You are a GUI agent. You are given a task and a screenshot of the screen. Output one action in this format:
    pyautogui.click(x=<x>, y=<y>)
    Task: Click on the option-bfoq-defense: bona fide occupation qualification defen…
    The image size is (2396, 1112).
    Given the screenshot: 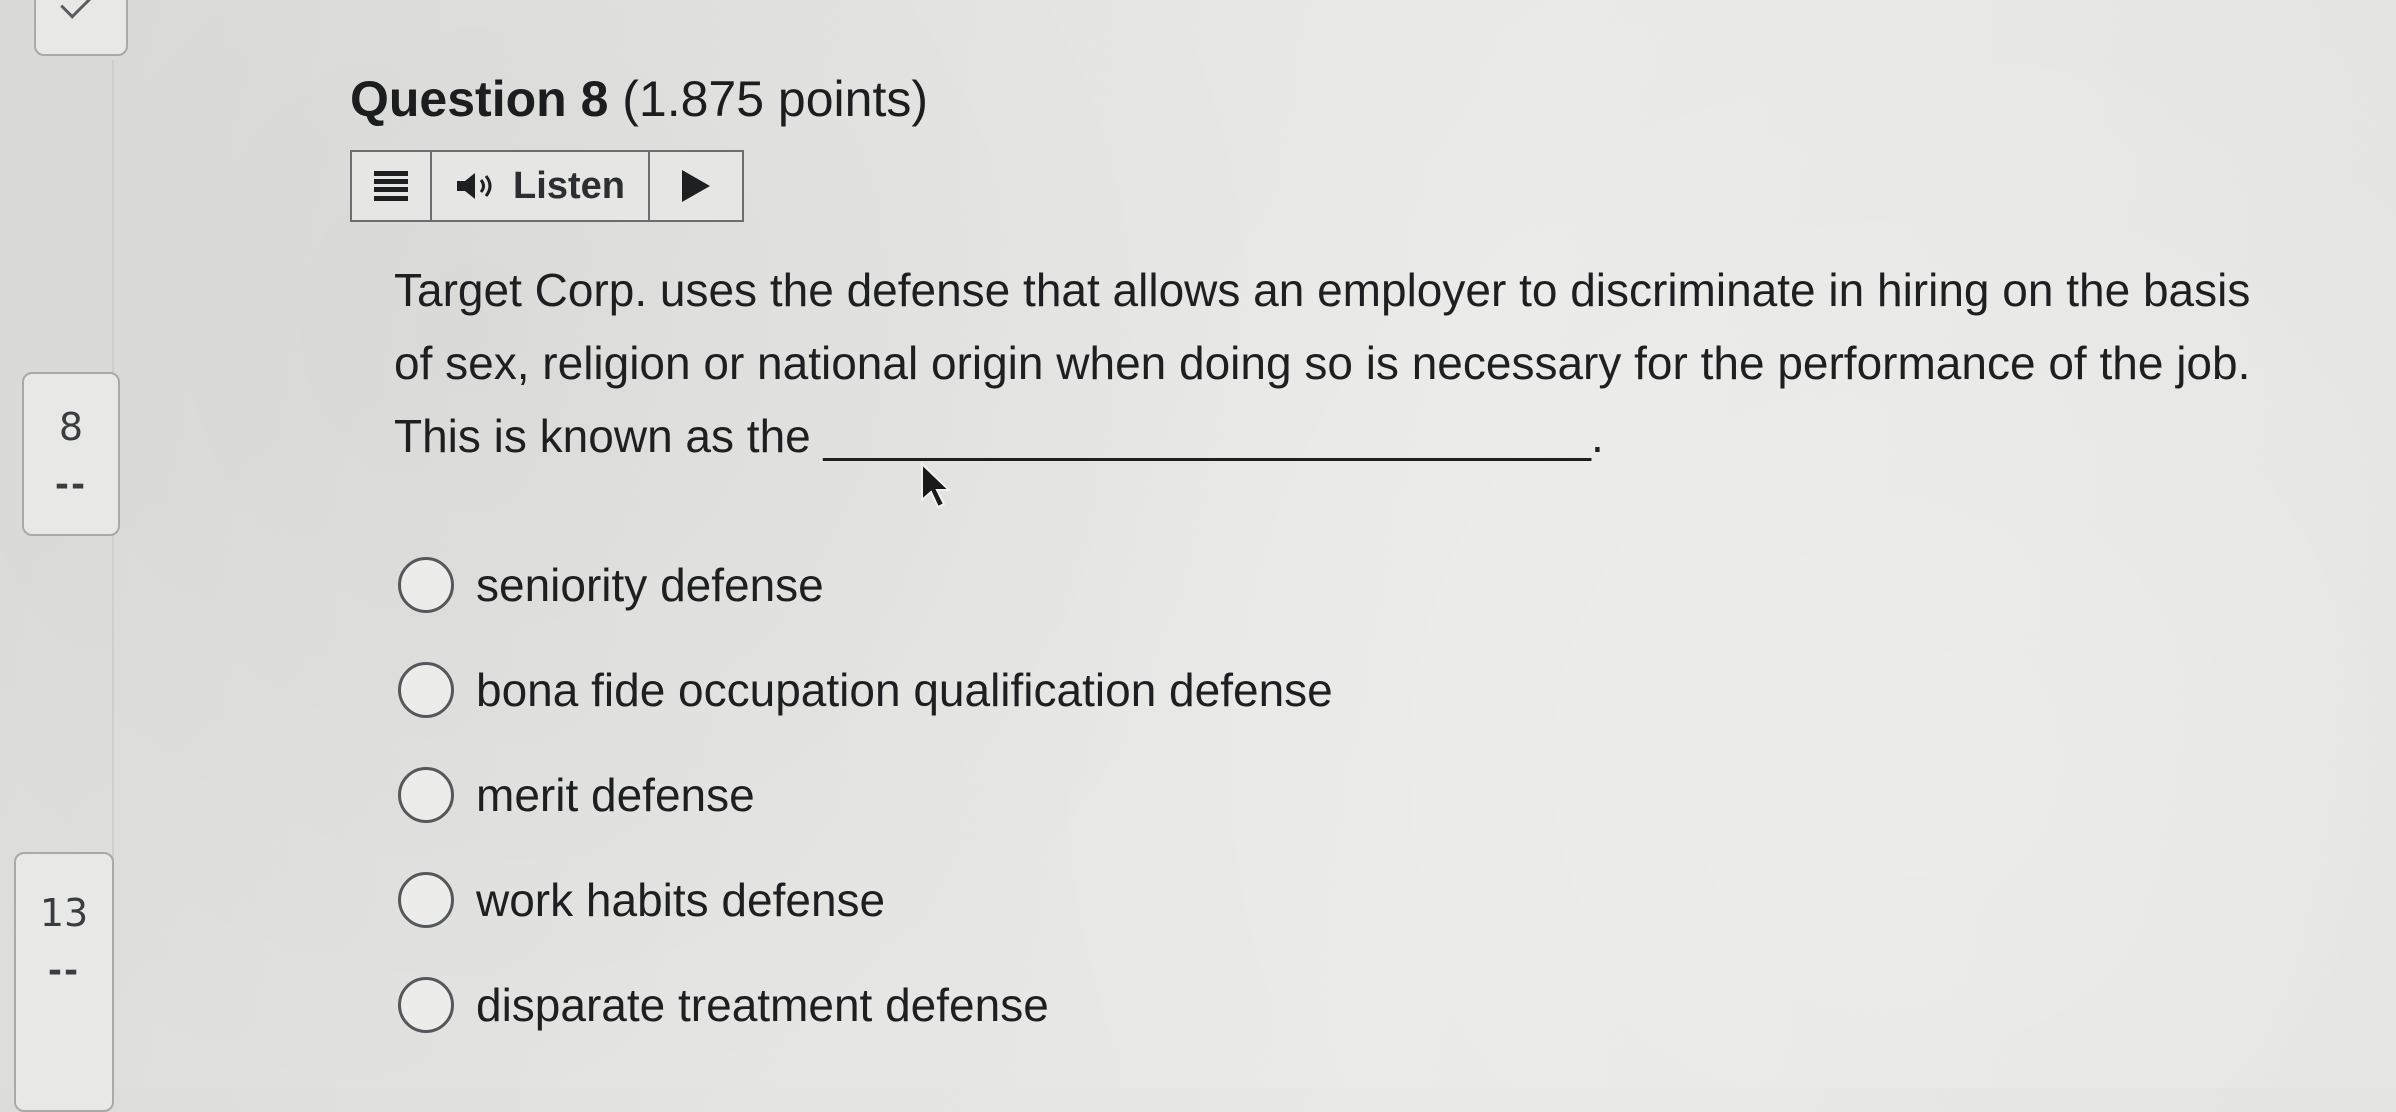 What is the action you would take?
    pyautogui.click(x=865, y=689)
    